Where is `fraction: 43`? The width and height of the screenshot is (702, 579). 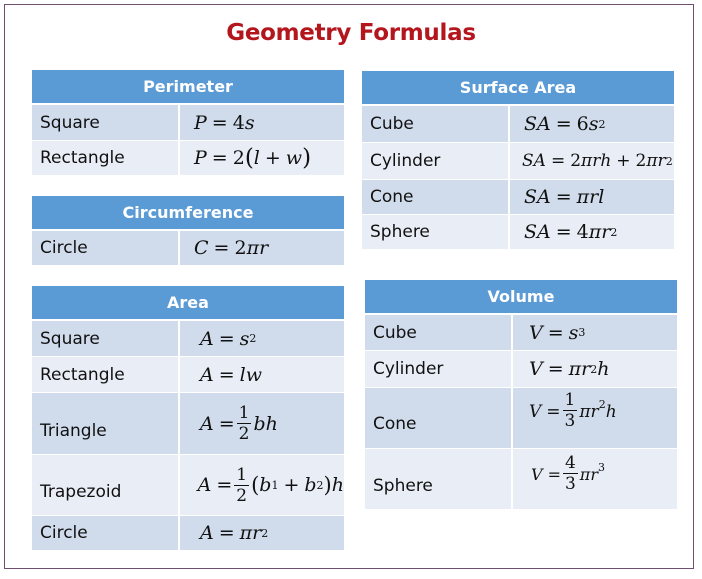 fraction: 43 is located at coordinates (570, 473).